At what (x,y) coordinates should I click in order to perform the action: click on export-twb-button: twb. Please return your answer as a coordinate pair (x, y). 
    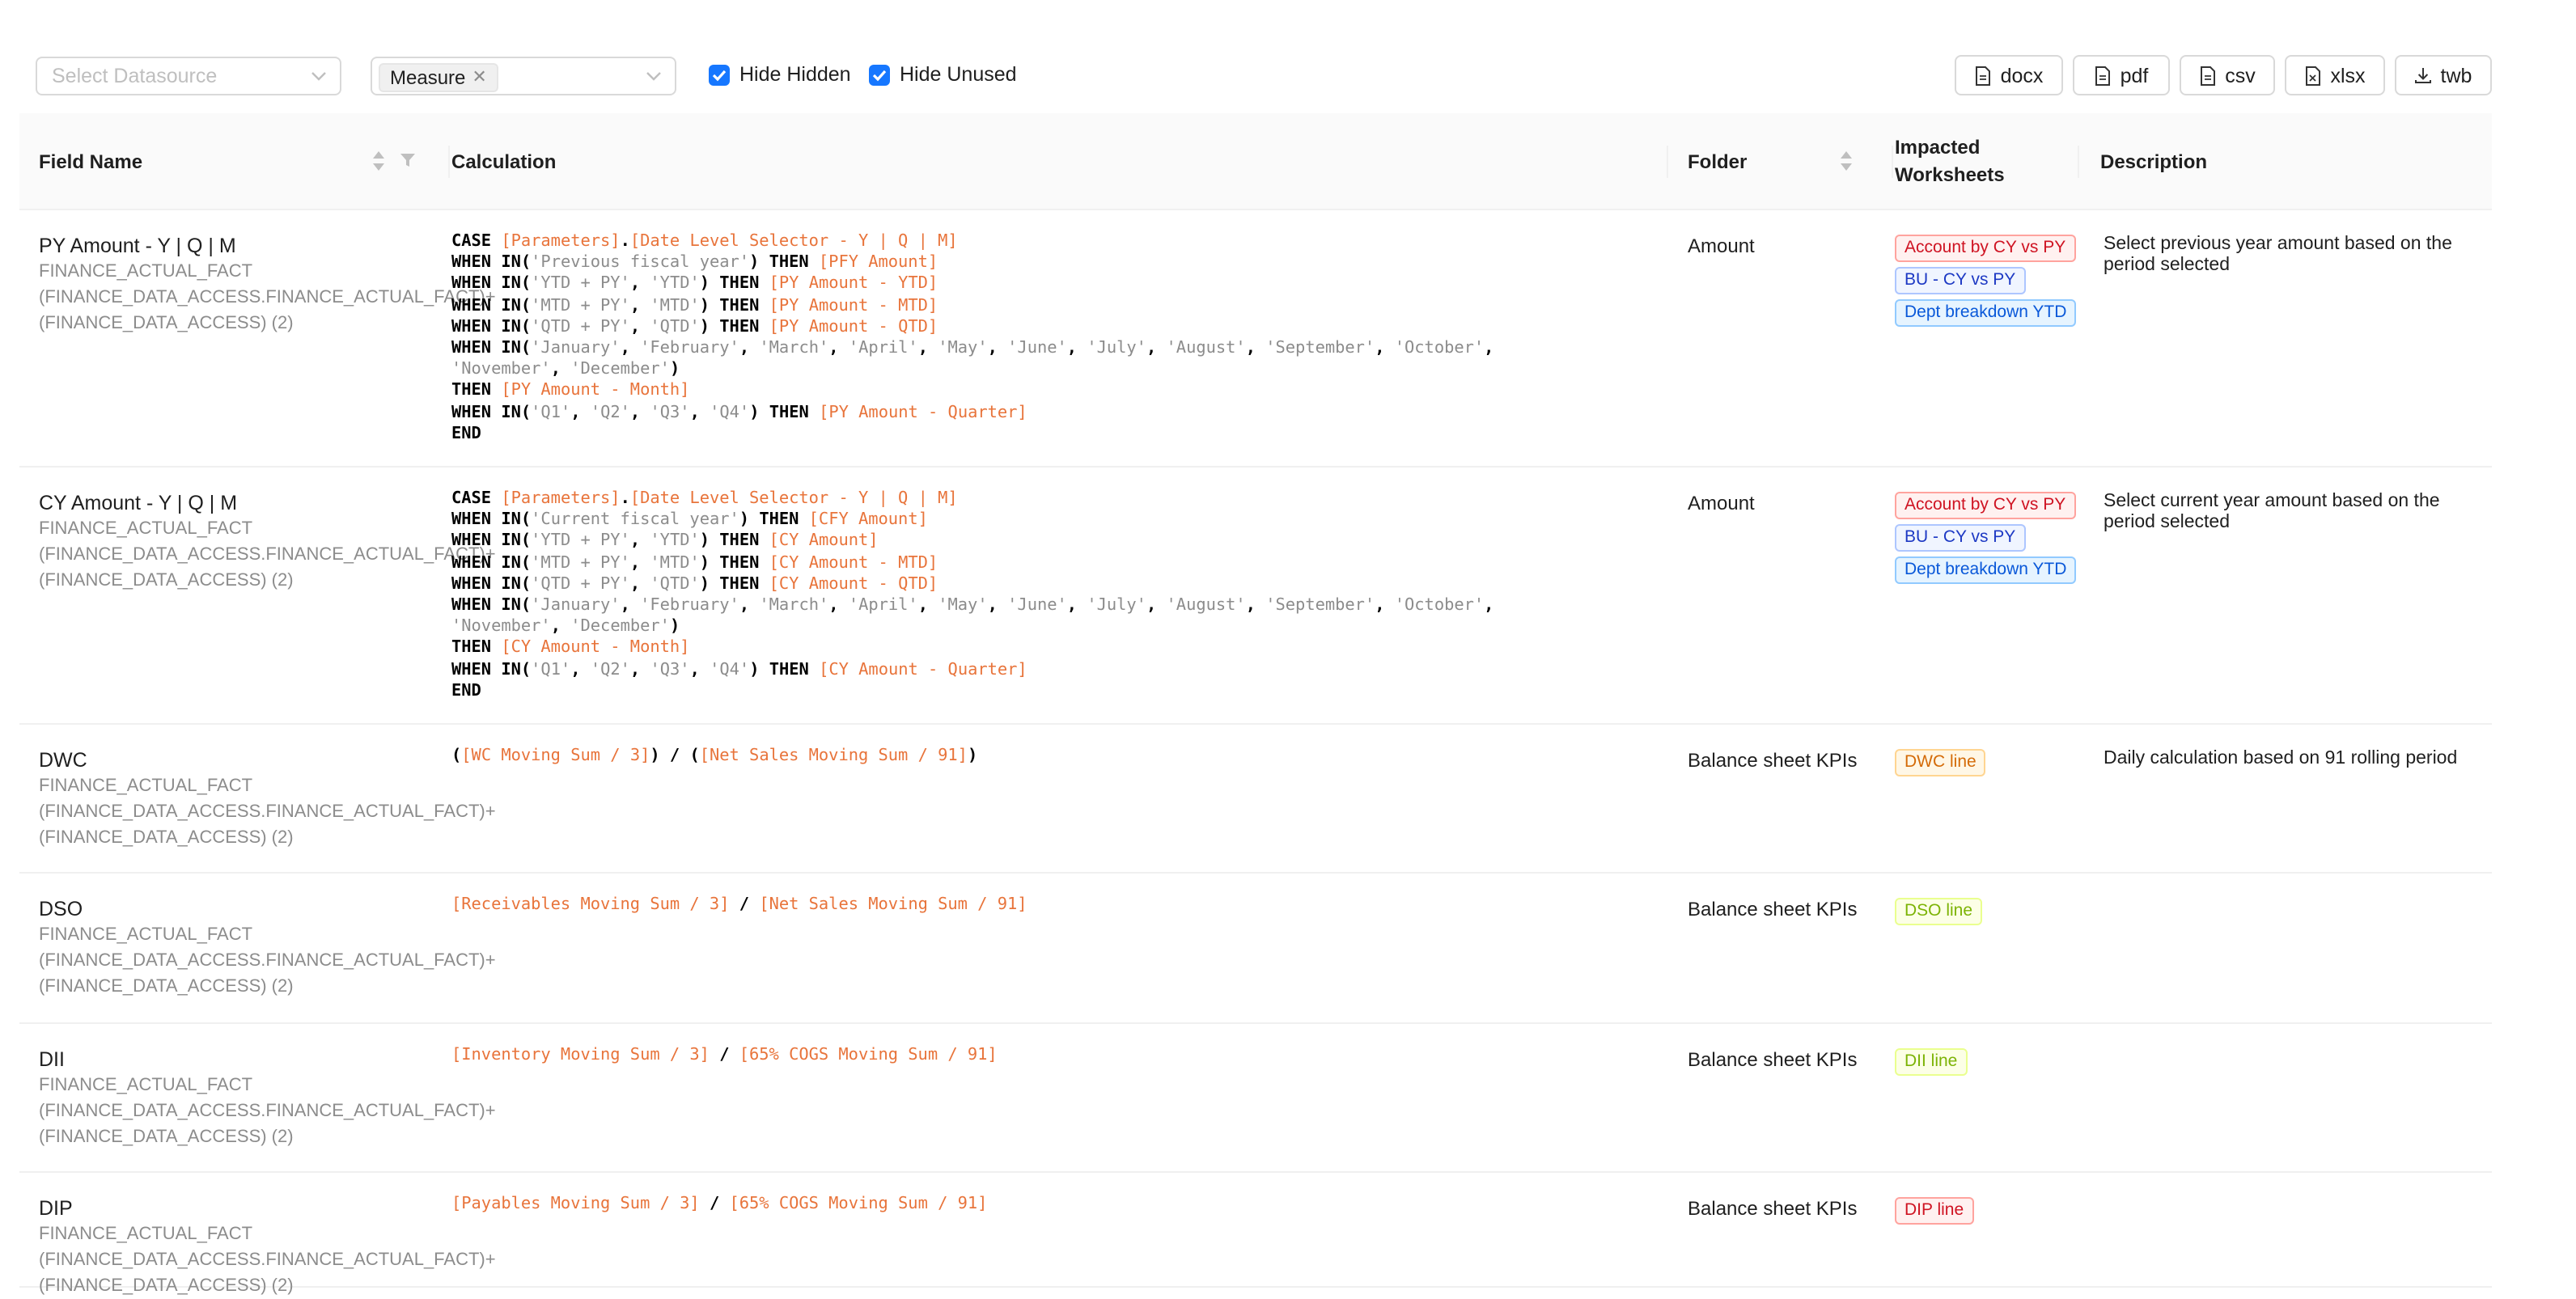
    Looking at the image, I should click on (2443, 75).